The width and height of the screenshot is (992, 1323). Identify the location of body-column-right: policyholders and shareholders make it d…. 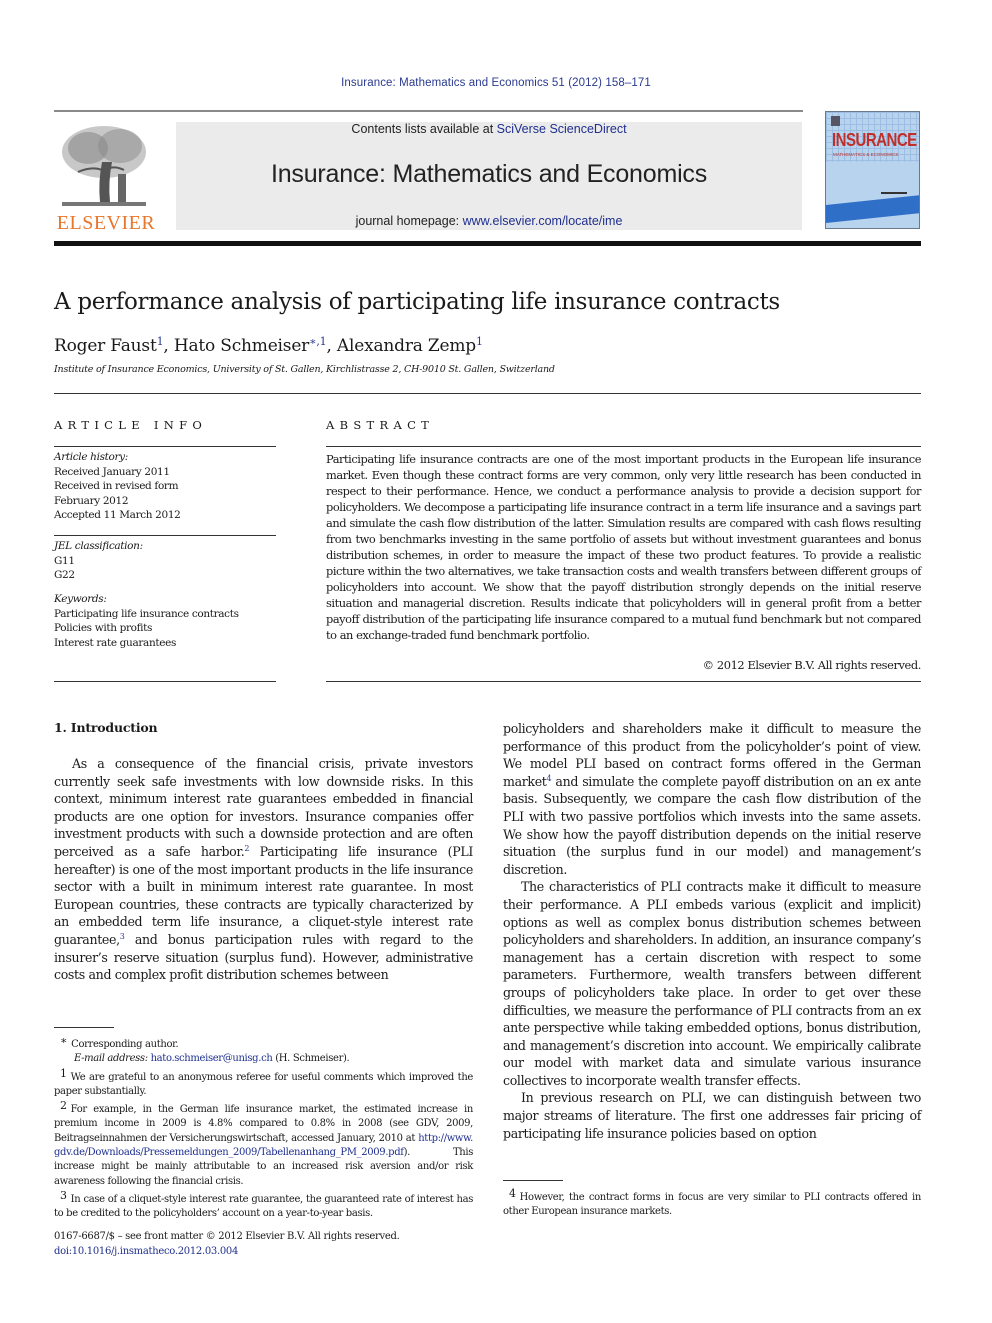
(712, 931).